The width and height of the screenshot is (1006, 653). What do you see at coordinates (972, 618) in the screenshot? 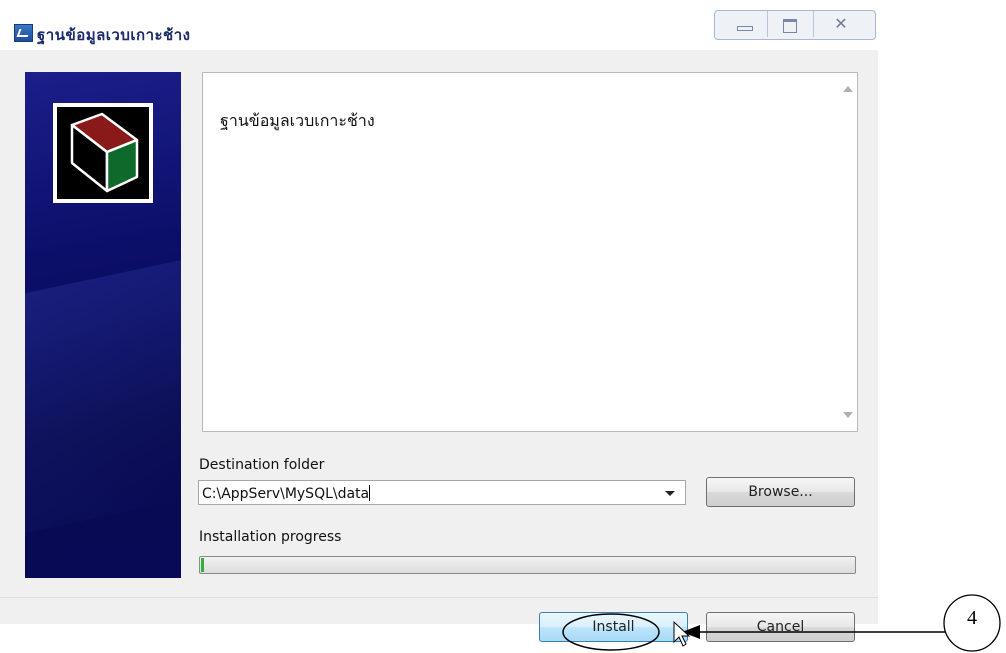
I see `step-number: 4` at bounding box center [972, 618].